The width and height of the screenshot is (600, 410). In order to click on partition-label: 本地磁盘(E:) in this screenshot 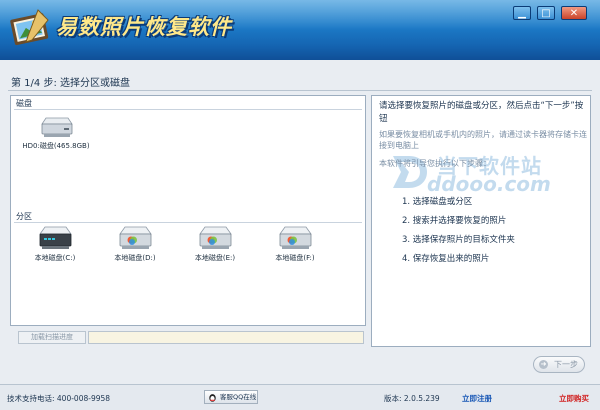, I will do `click(215, 258)`.